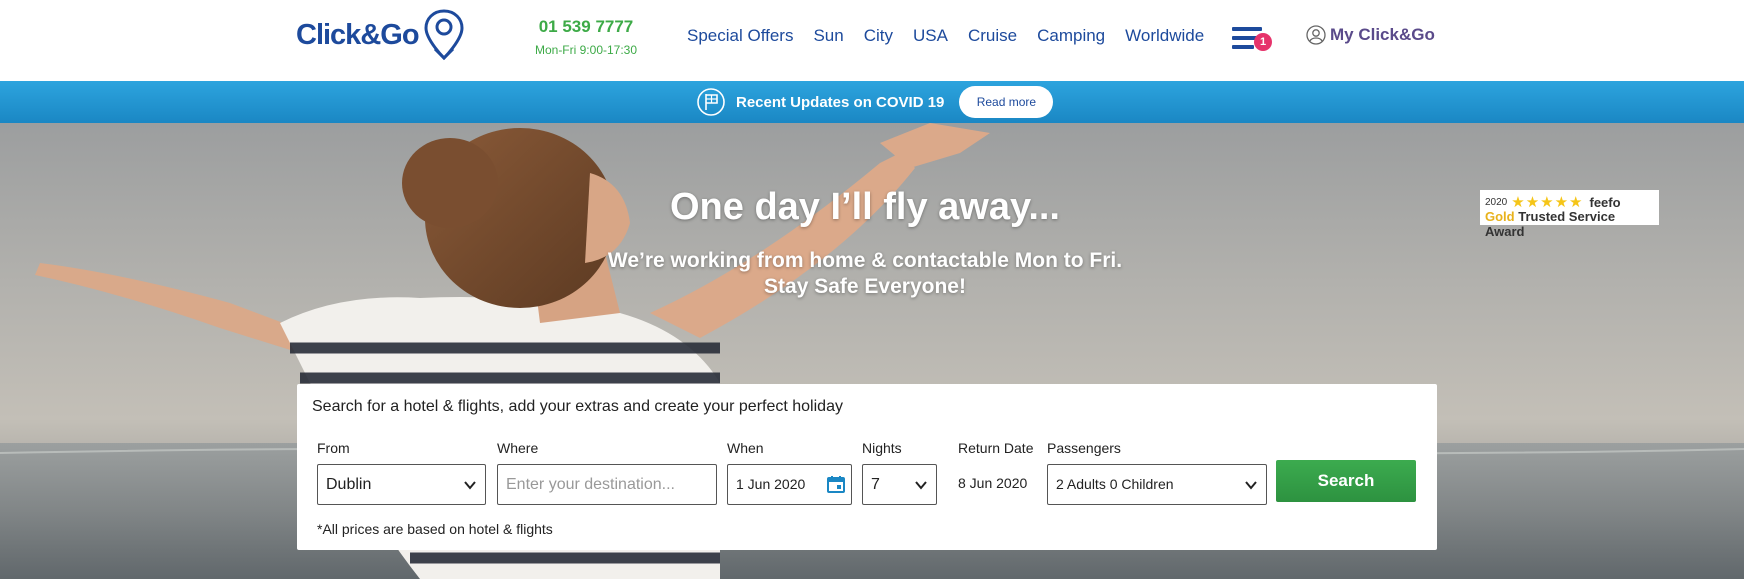 This screenshot has width=1744, height=579. I want to click on feefo-year: 2020, so click(1496, 202).